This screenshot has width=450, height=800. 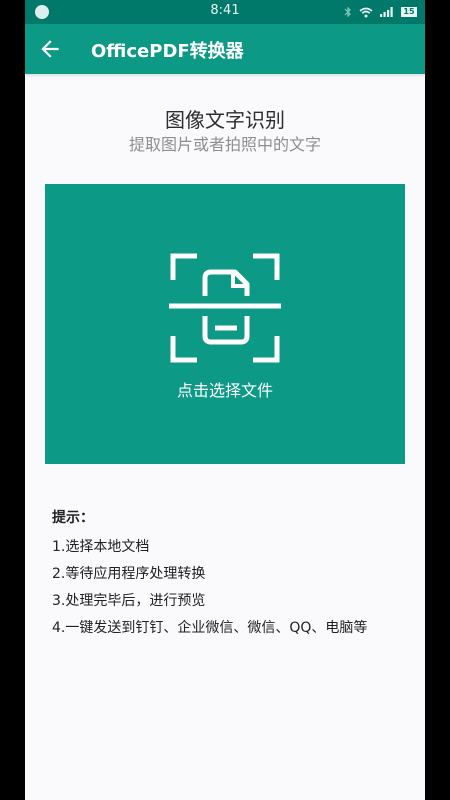 I want to click on back-button, so click(x=50, y=49).